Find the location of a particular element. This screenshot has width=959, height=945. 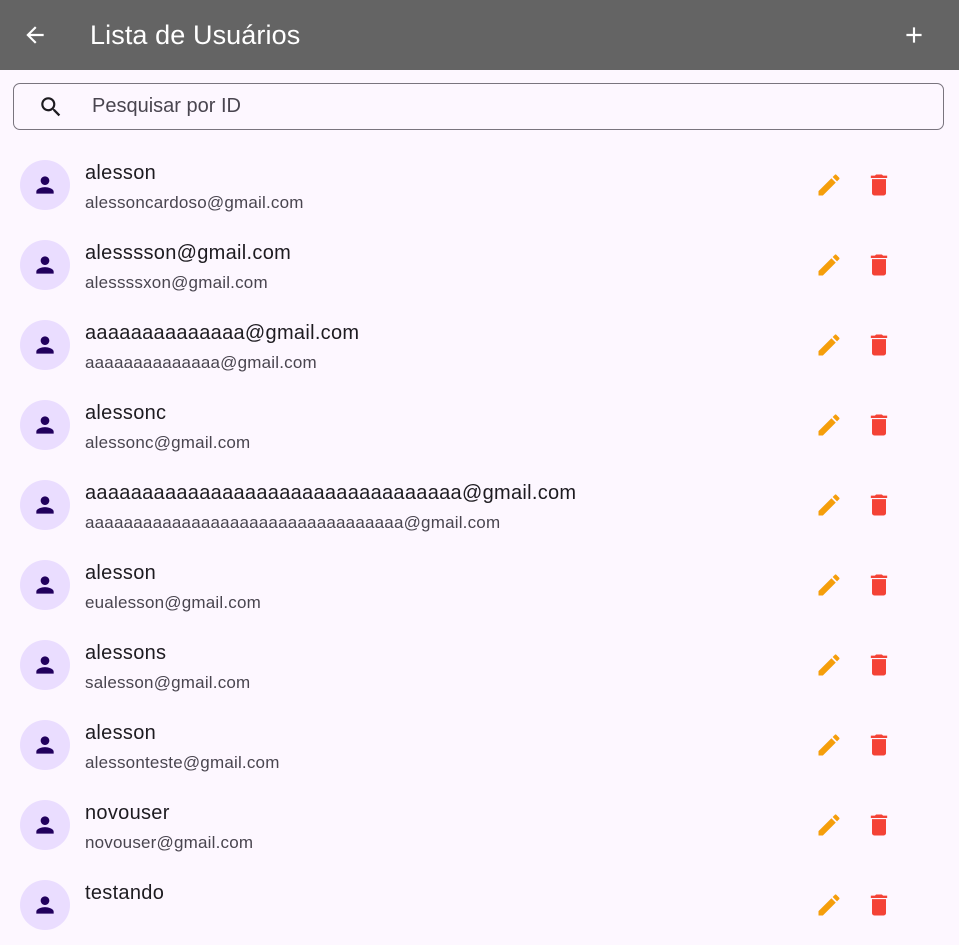

list-item: novouser novouser@gmail.com is located at coordinates (479, 825).